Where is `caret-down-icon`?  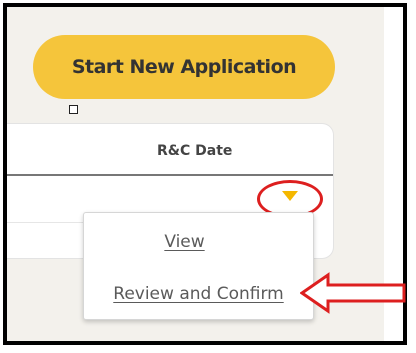 caret-down-icon is located at coordinates (290, 196).